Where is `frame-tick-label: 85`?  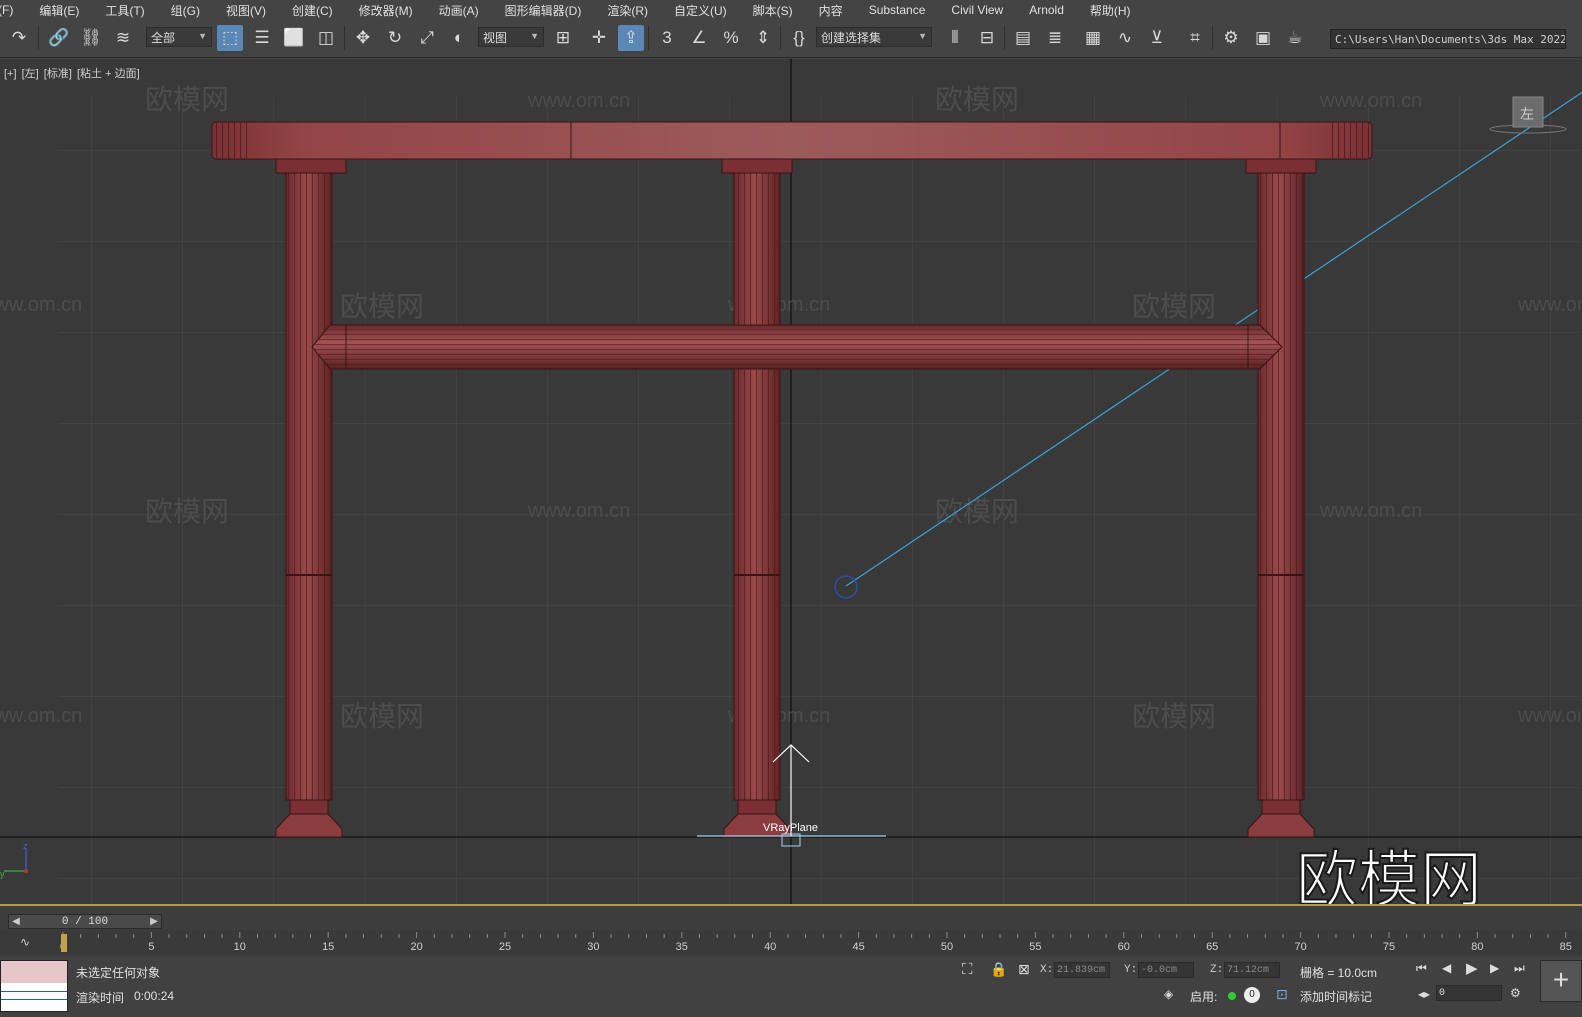 frame-tick-label: 85 is located at coordinates (1566, 947).